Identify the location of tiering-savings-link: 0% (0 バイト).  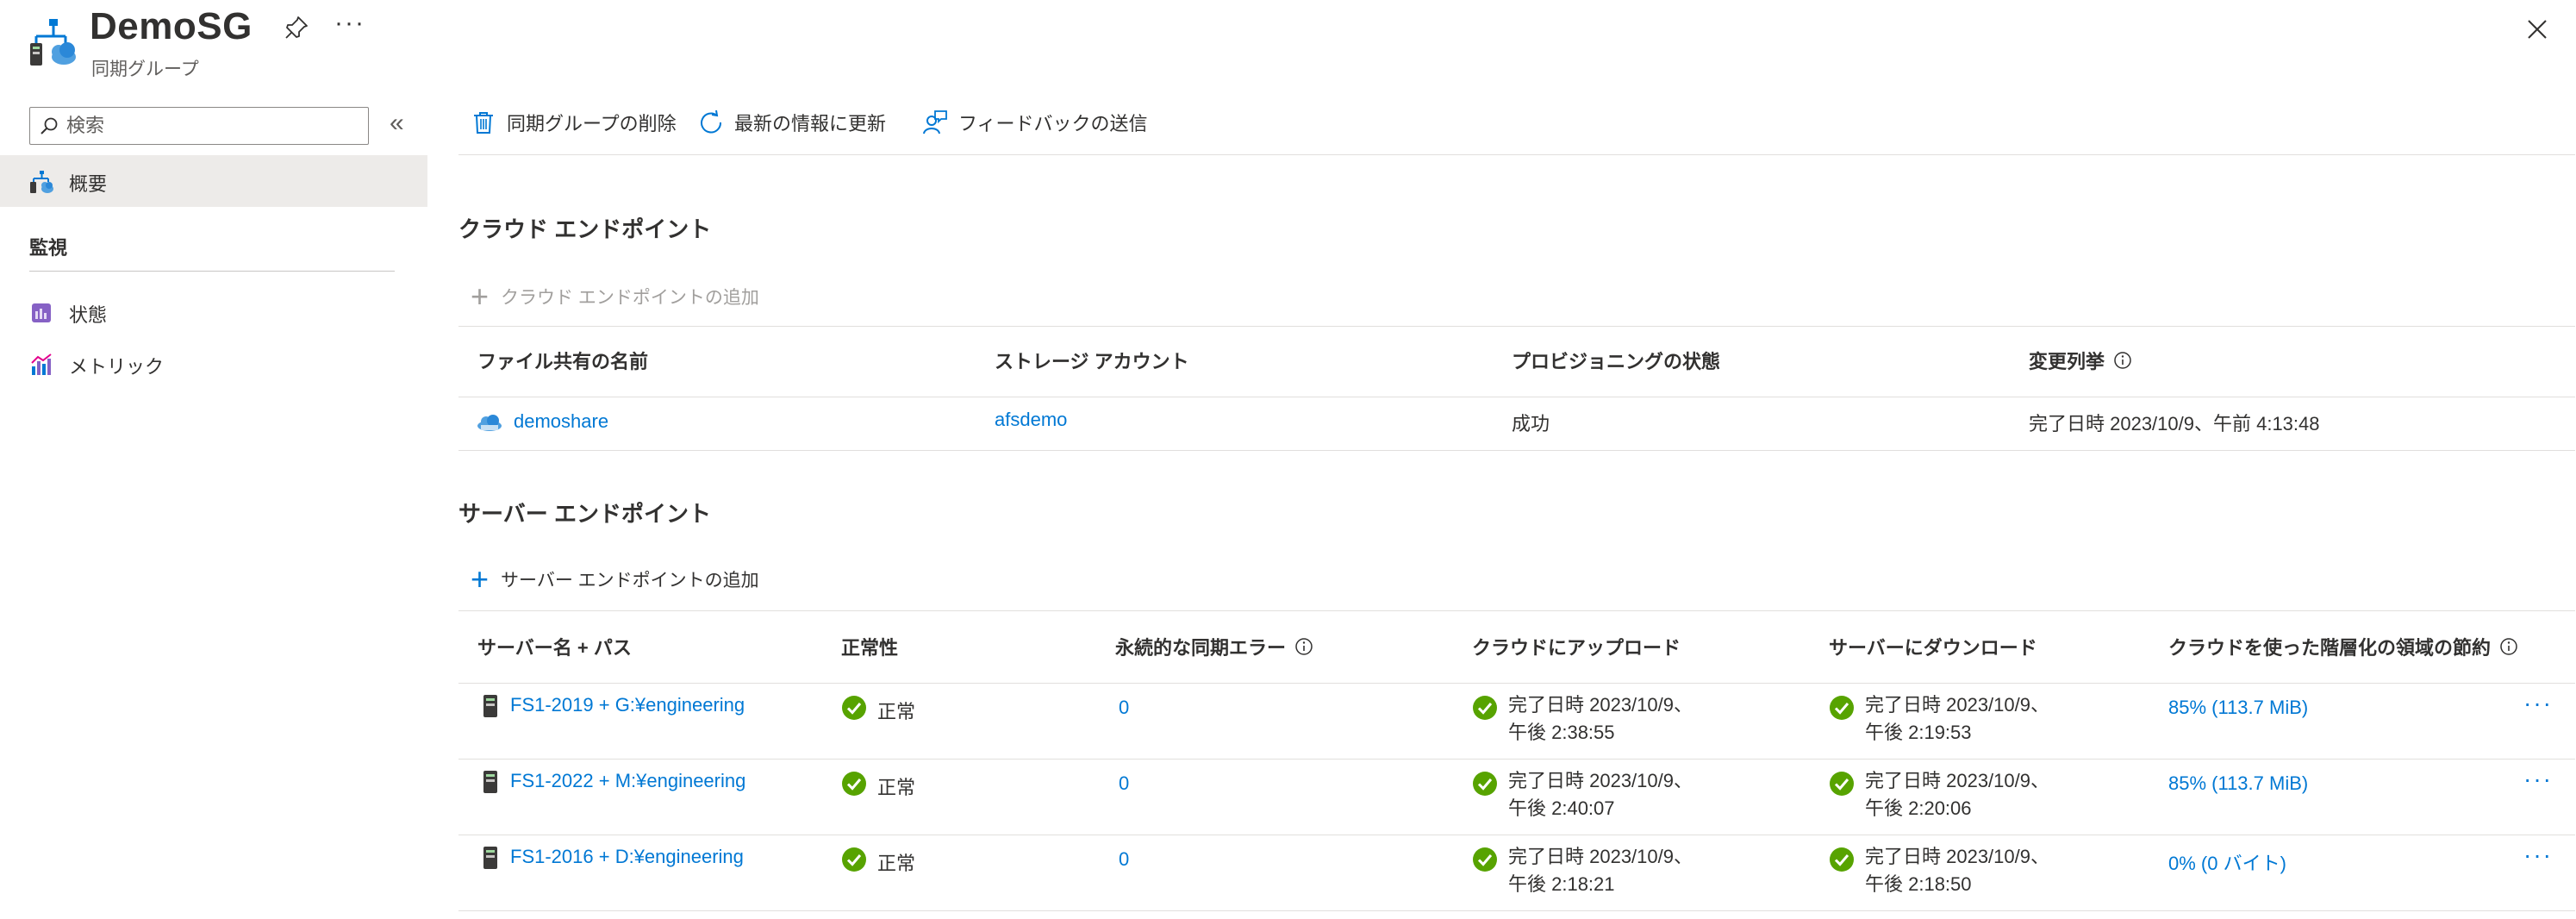
(2227, 862).